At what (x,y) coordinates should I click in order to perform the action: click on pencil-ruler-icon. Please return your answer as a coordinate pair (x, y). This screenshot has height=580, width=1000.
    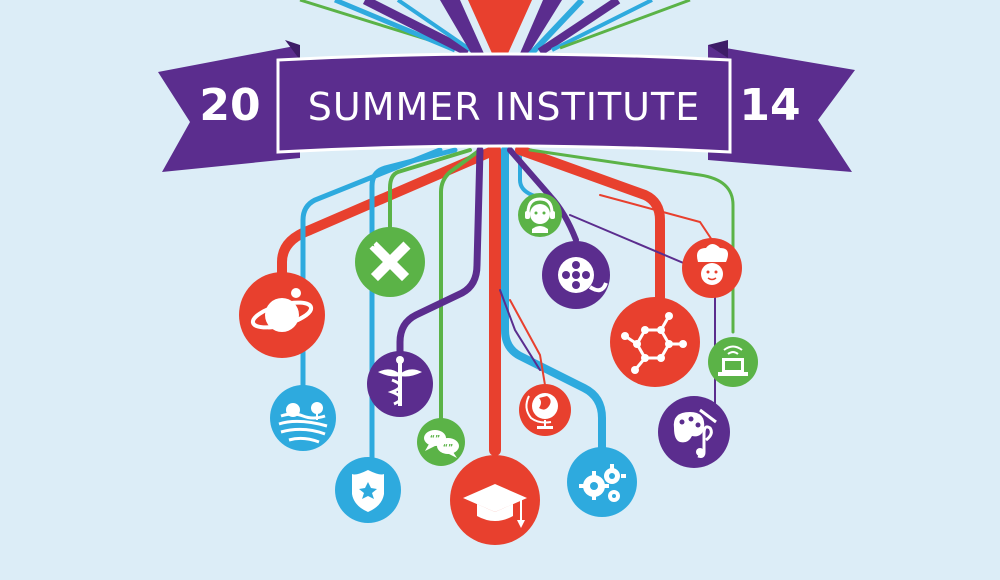
    Looking at the image, I should click on (390, 262).